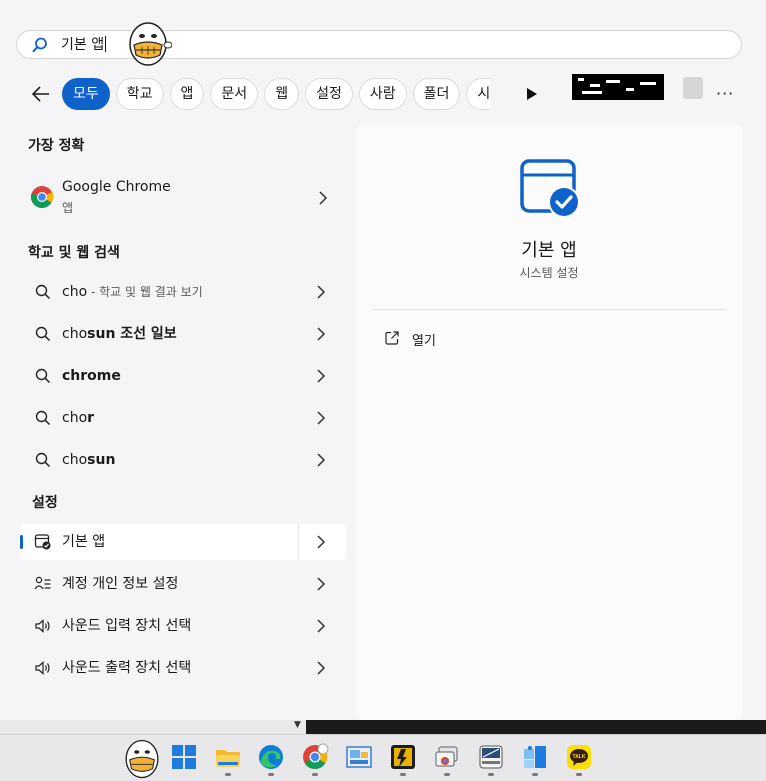 This screenshot has width=766, height=781. What do you see at coordinates (535, 757) in the screenshot?
I see `todo-app-icon` at bounding box center [535, 757].